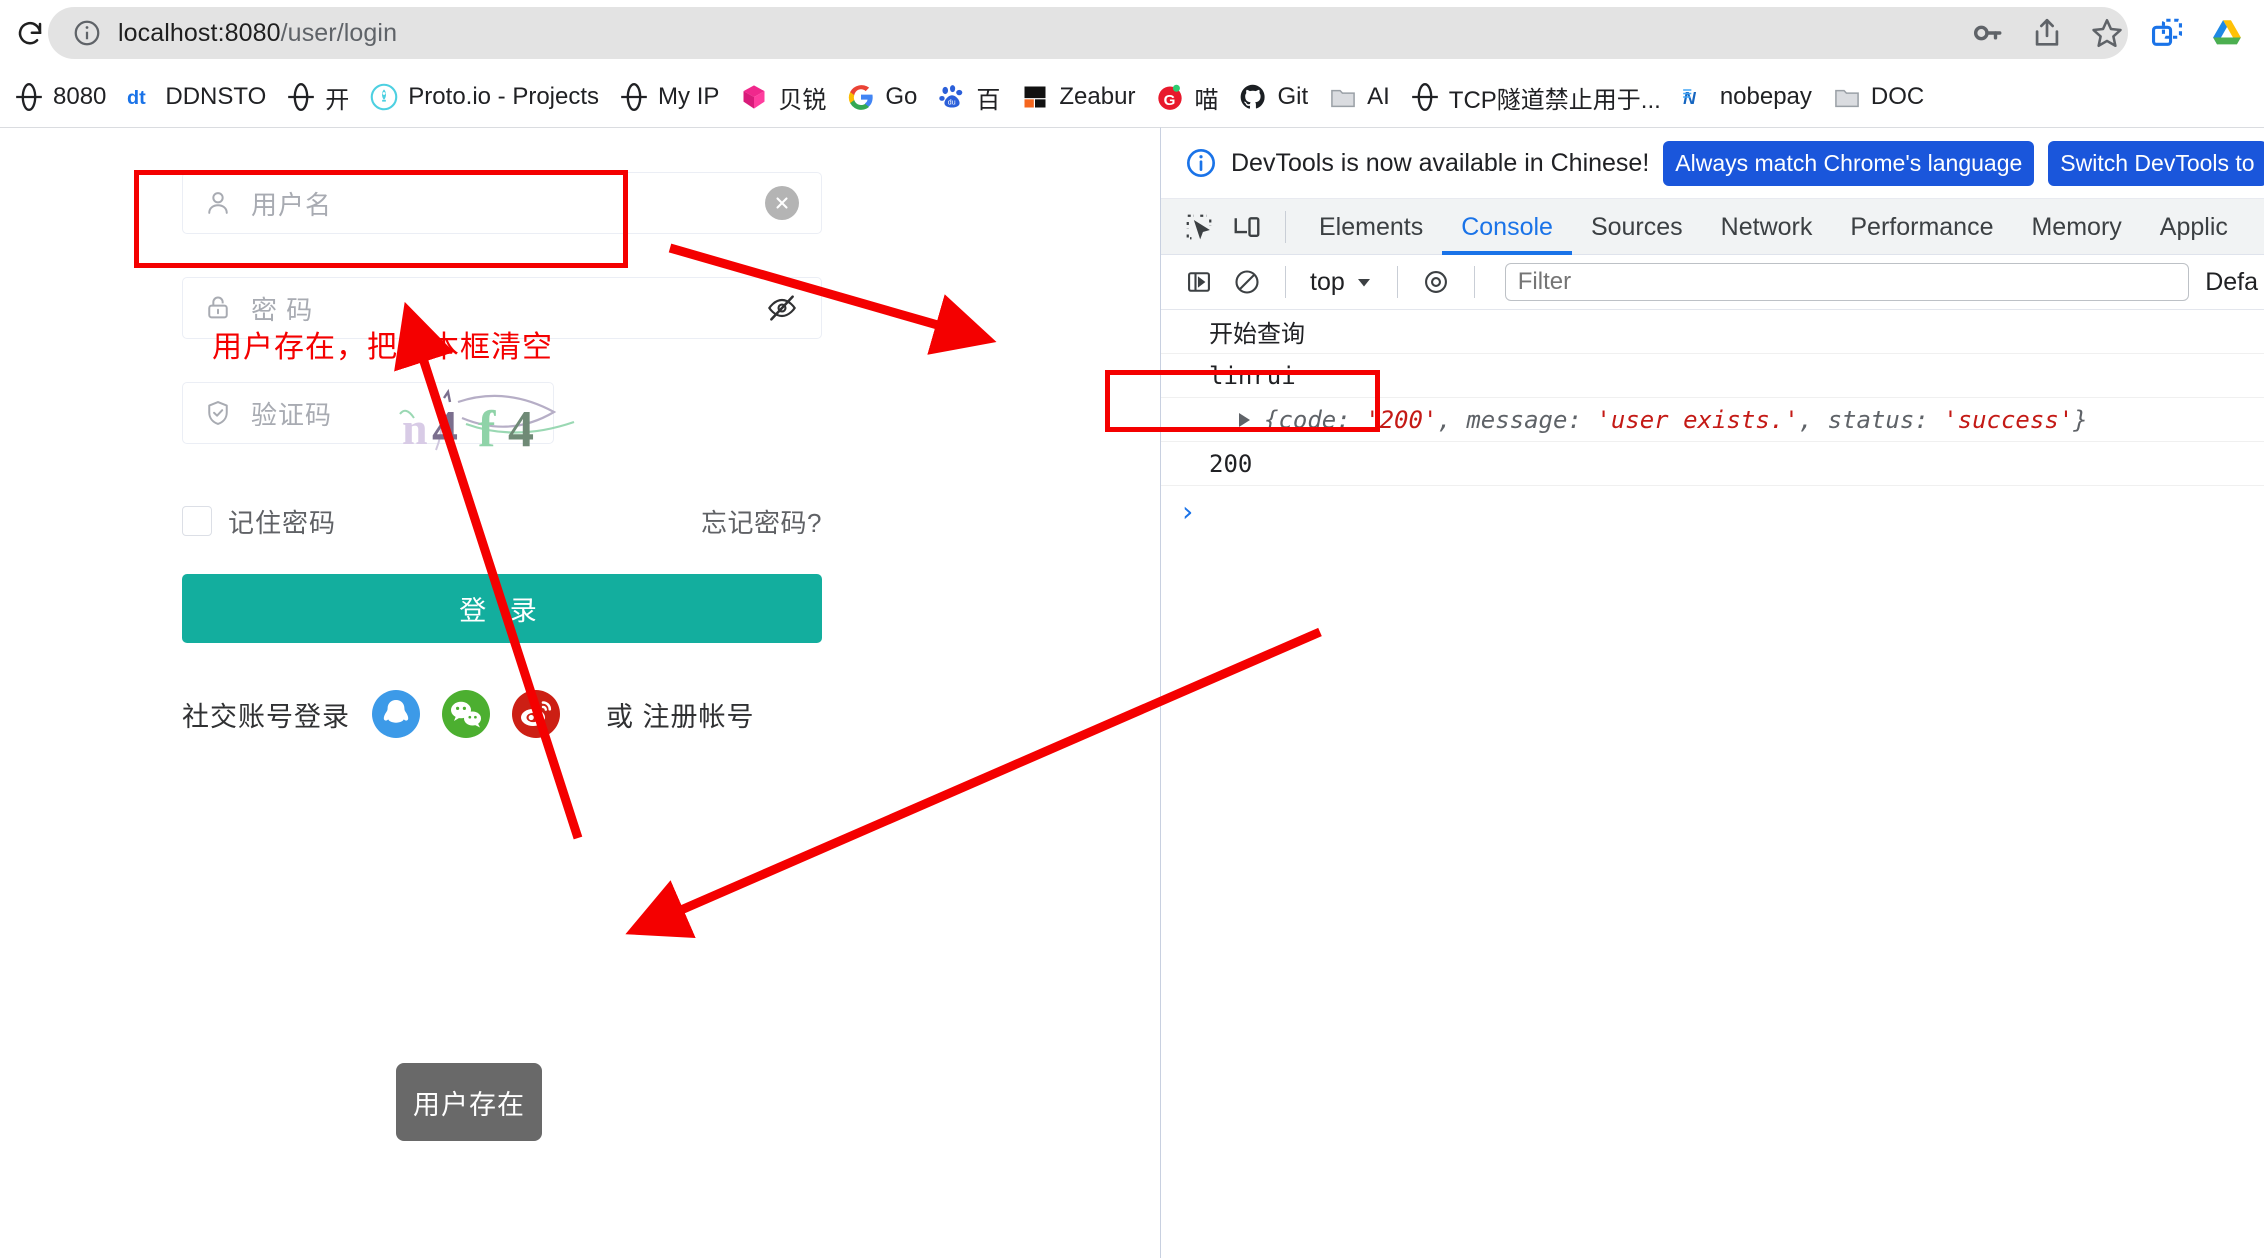  What do you see at coordinates (952, 103) in the screenshot?
I see `svg-text: du` at bounding box center [952, 103].